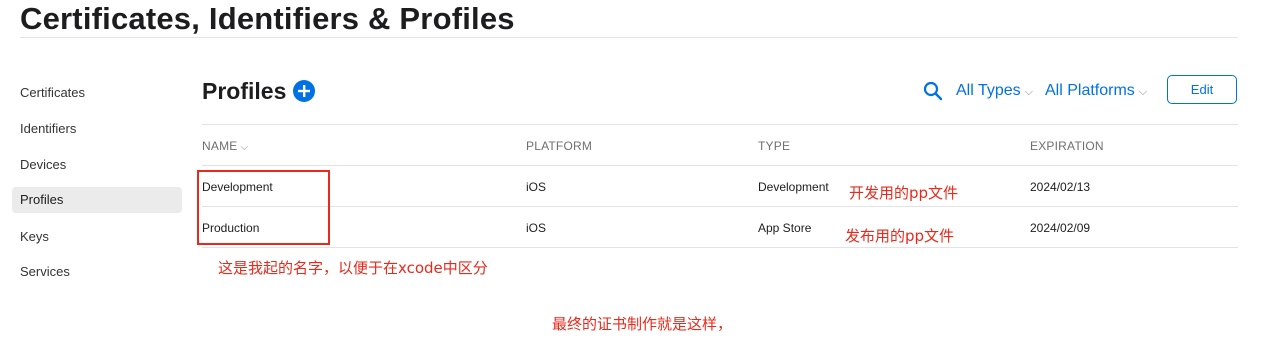 This screenshot has height=352, width=1280. What do you see at coordinates (785, 228) in the screenshot?
I see `profile-type: App Store` at bounding box center [785, 228].